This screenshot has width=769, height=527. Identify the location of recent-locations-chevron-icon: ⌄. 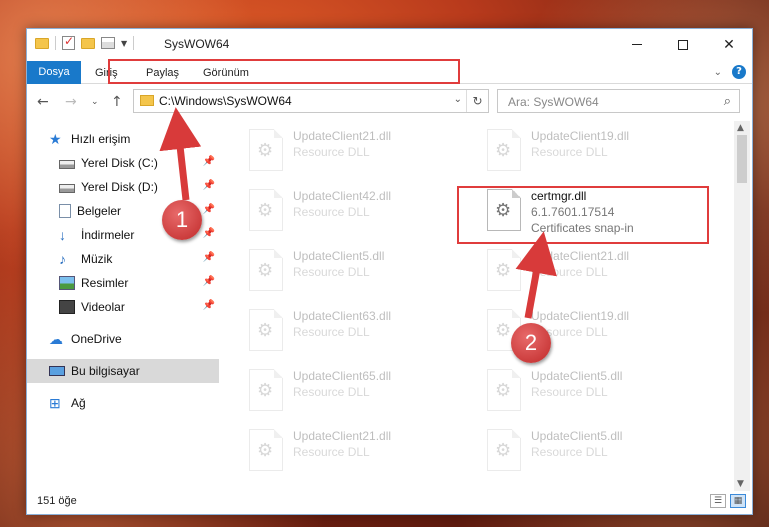
(95, 102).